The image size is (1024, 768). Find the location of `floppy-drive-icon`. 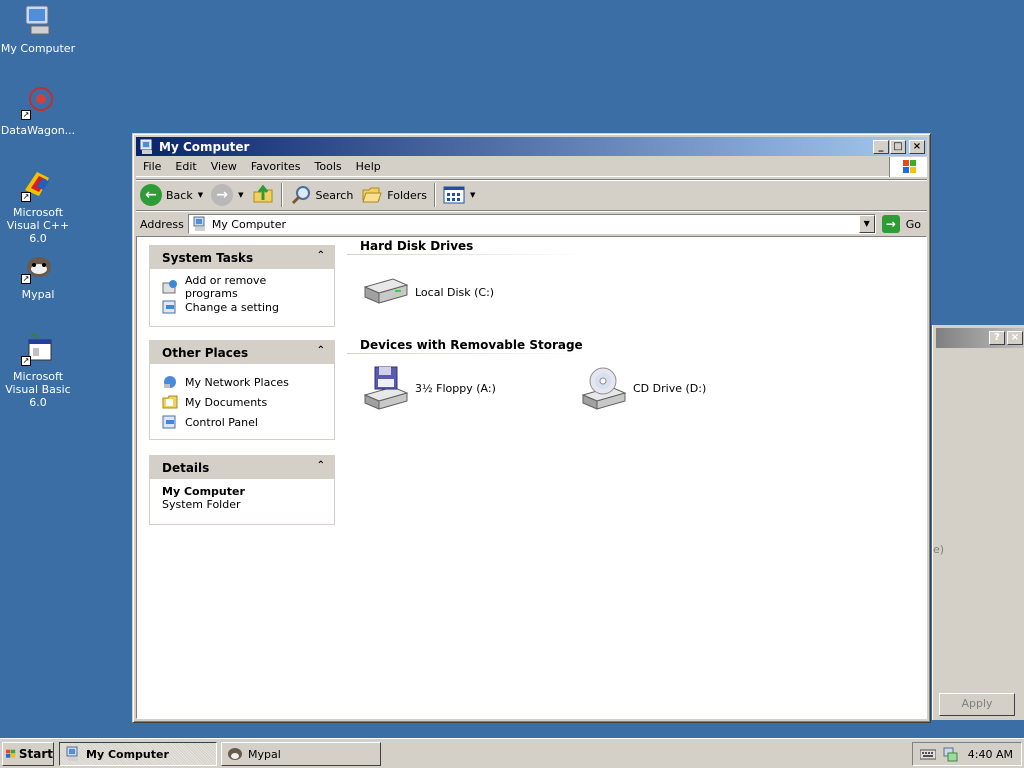

floppy-drive-icon is located at coordinates (386, 388).